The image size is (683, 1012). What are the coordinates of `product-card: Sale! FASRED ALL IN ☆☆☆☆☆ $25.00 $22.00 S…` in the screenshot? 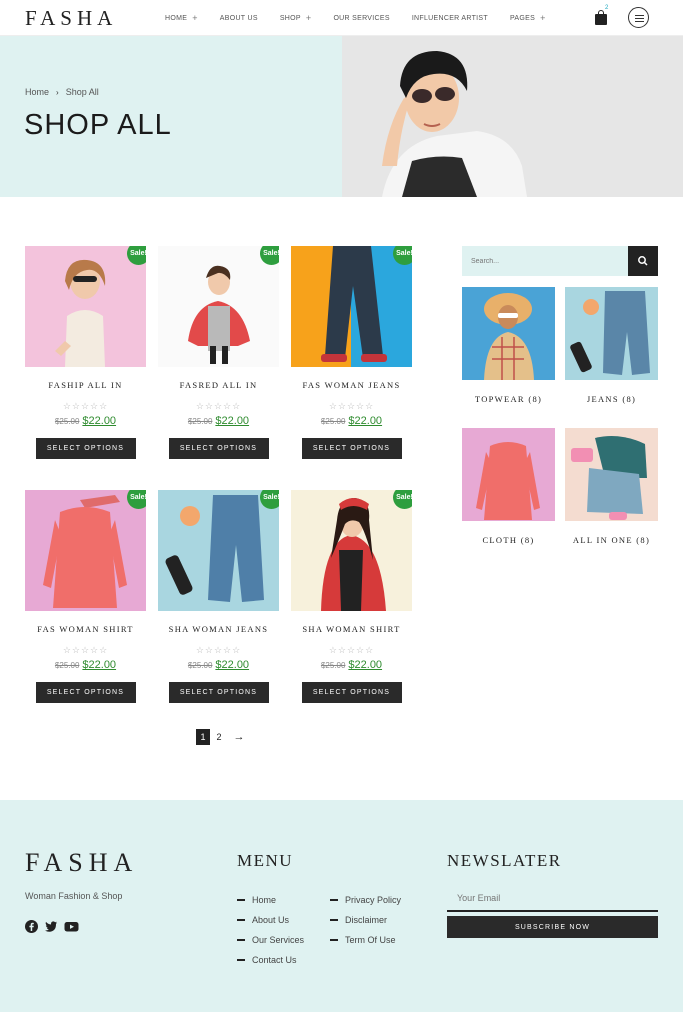 It's located at (218, 352).